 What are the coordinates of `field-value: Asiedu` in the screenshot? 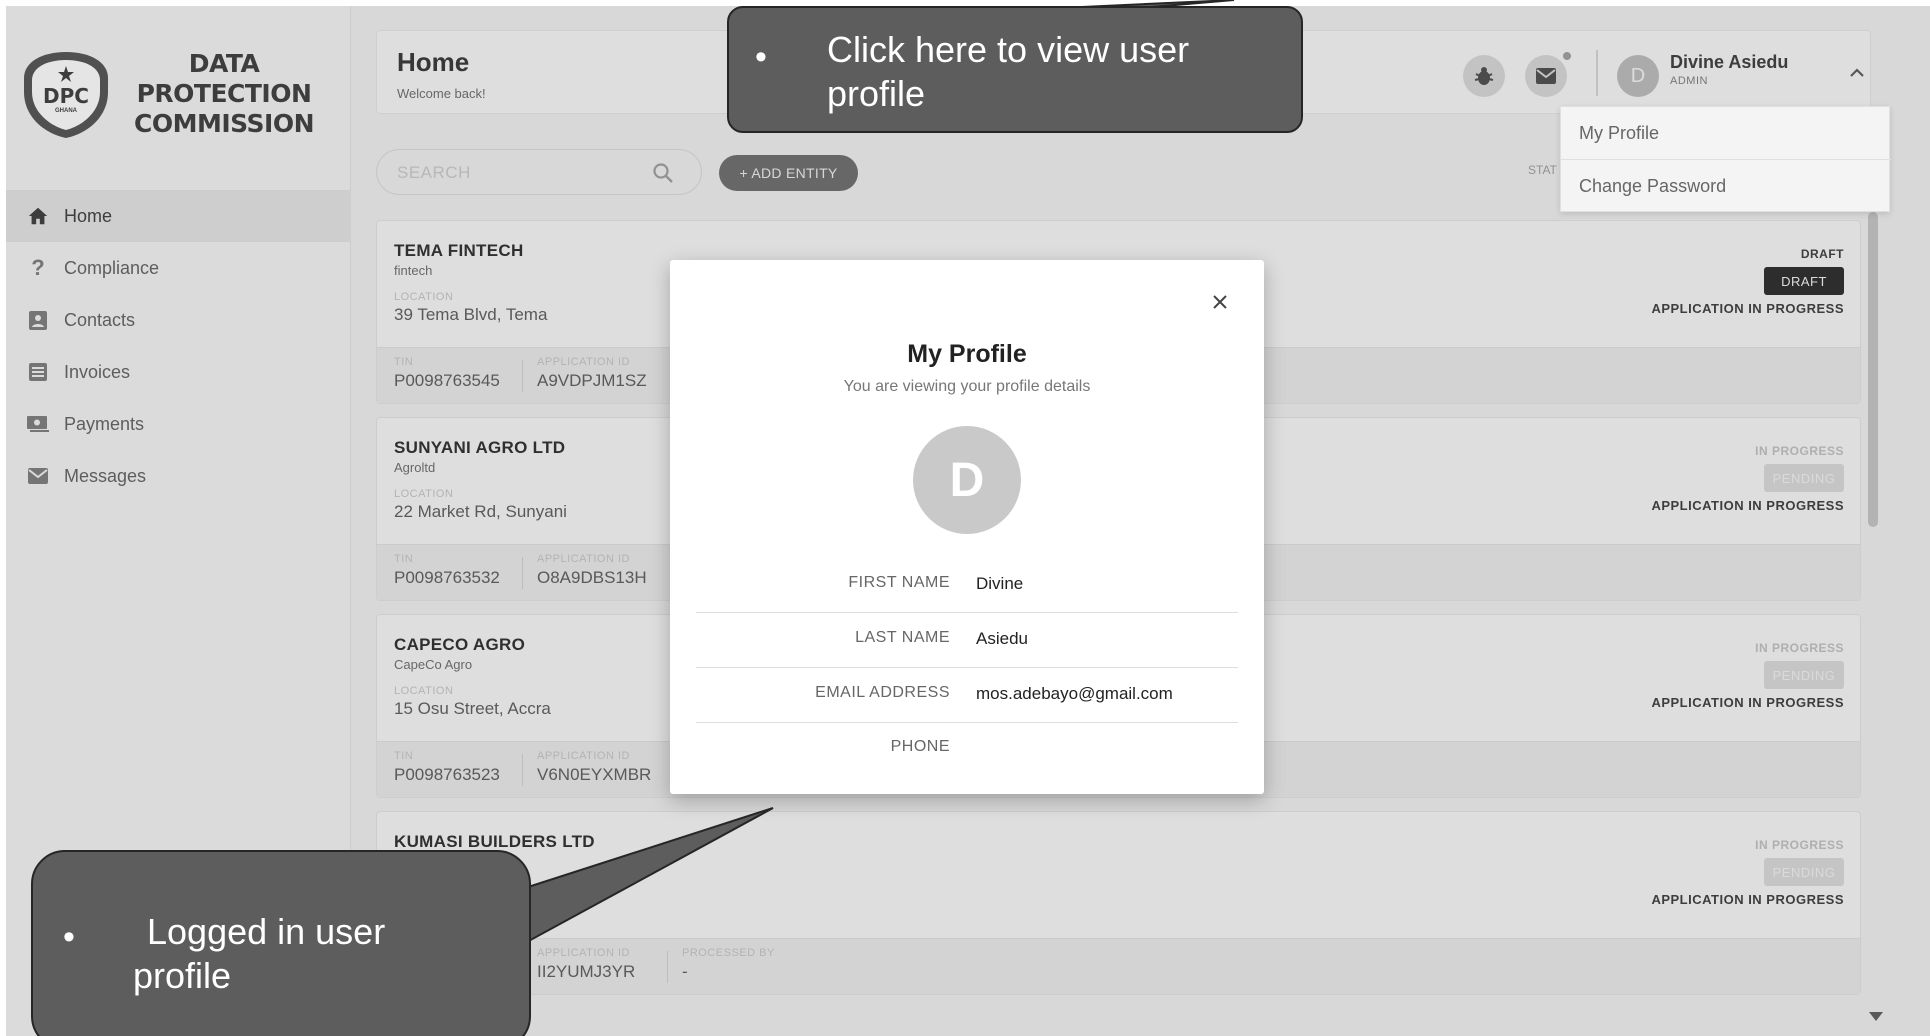 It's located at (1002, 638).